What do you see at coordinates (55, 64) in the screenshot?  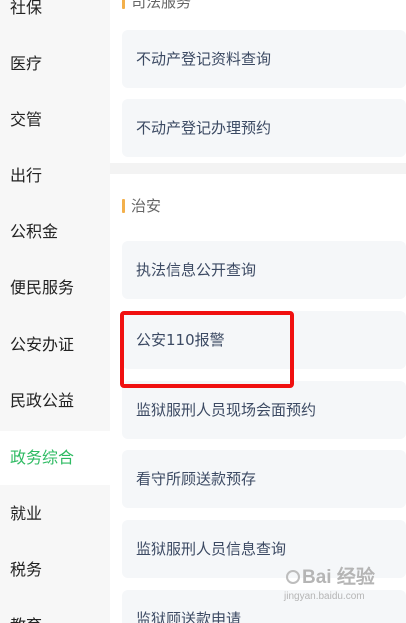 I see `sidebar-item-medical: 医疗` at bounding box center [55, 64].